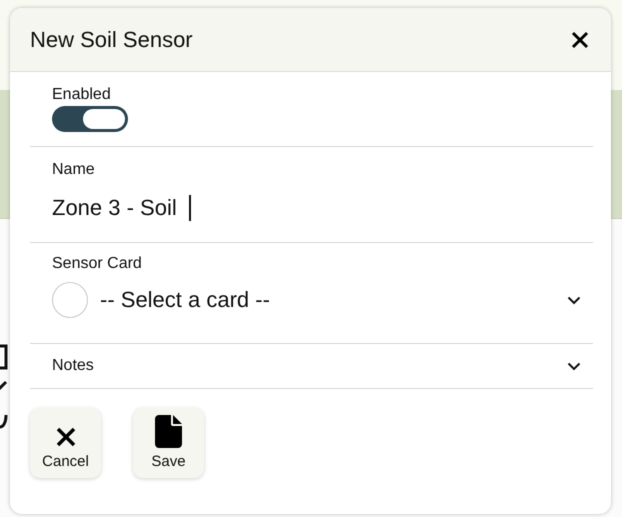  I want to click on section-label: Notes, so click(73, 366).